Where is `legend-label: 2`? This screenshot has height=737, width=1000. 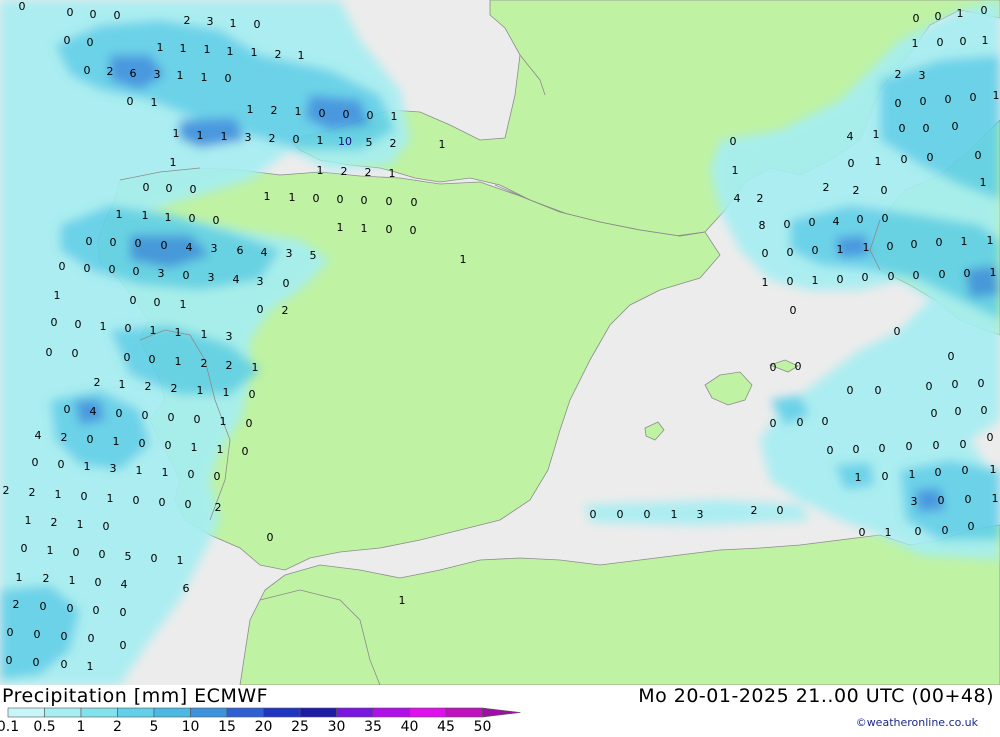 legend-label: 2 is located at coordinates (117, 726).